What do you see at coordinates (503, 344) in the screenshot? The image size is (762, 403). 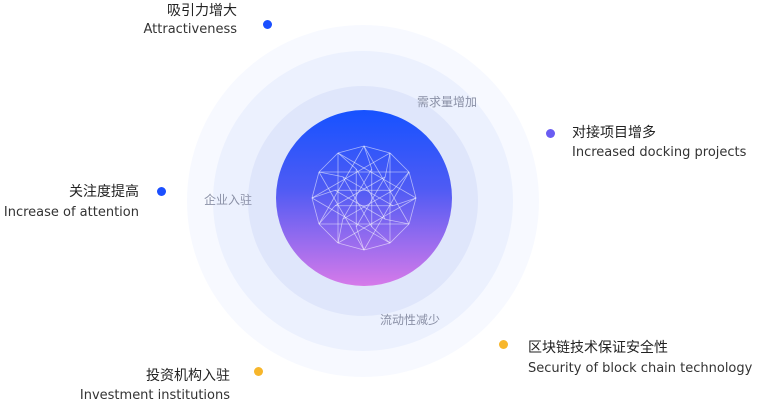 I see `item-blockchain-dot` at bounding box center [503, 344].